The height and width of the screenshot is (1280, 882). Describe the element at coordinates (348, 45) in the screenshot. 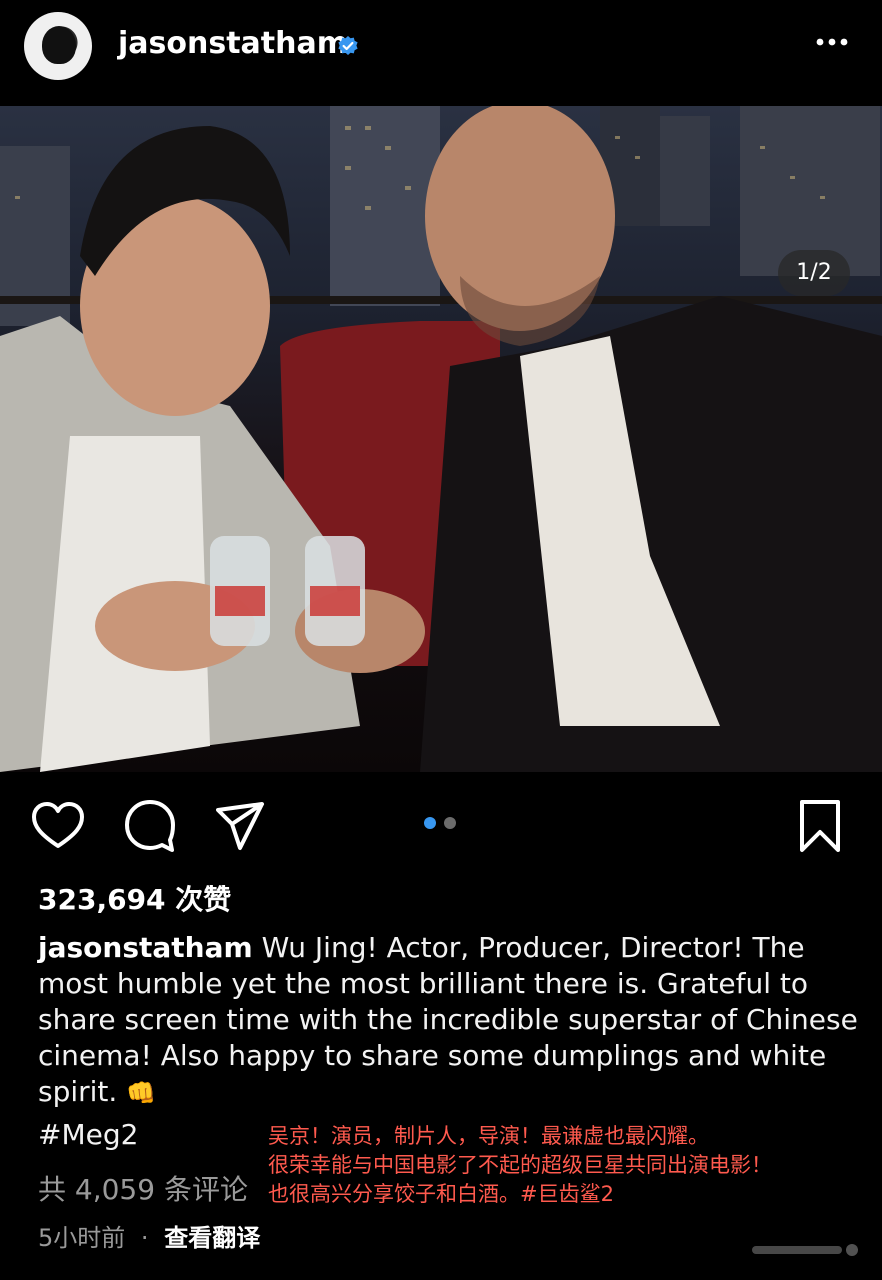

I see `verified-badge-icon` at that location.